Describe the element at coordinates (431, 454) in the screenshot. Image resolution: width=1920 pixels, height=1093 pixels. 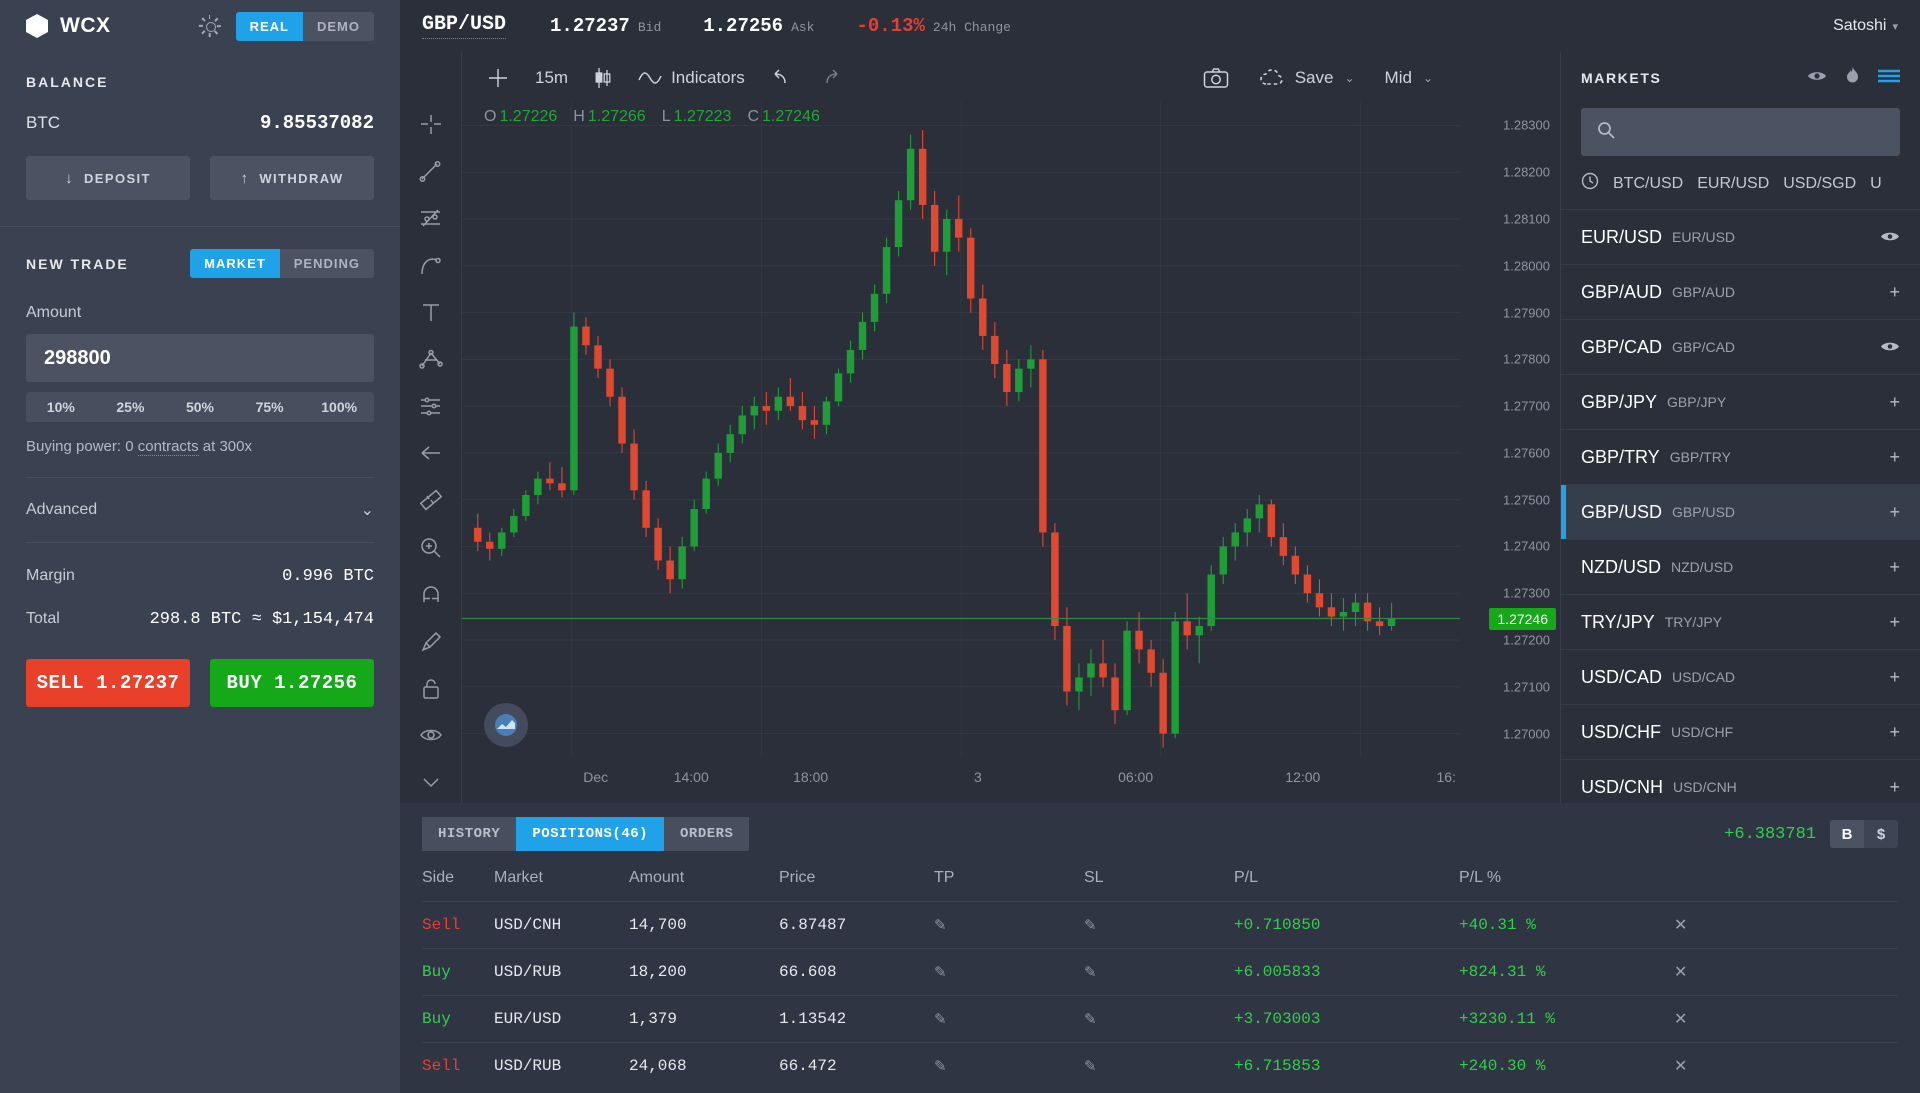
I see `arrow-left-icon` at that location.